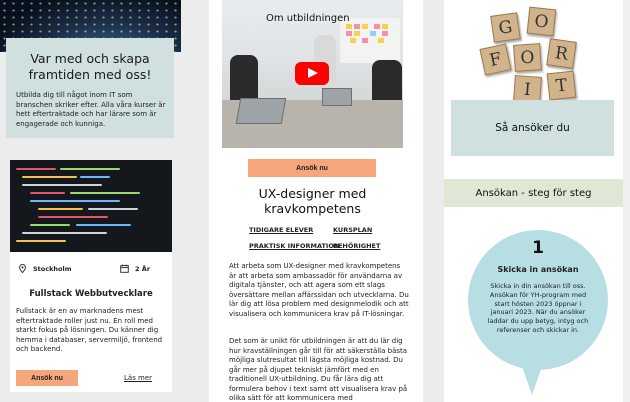  Describe the element at coordinates (538, 269) in the screenshot. I see `step-title: Skicka in ansökan` at that location.